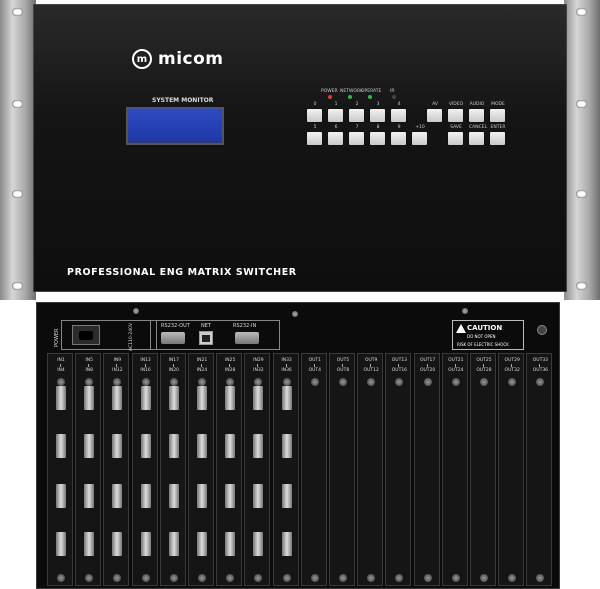  I want to click on key-6-button, so click(335, 138).